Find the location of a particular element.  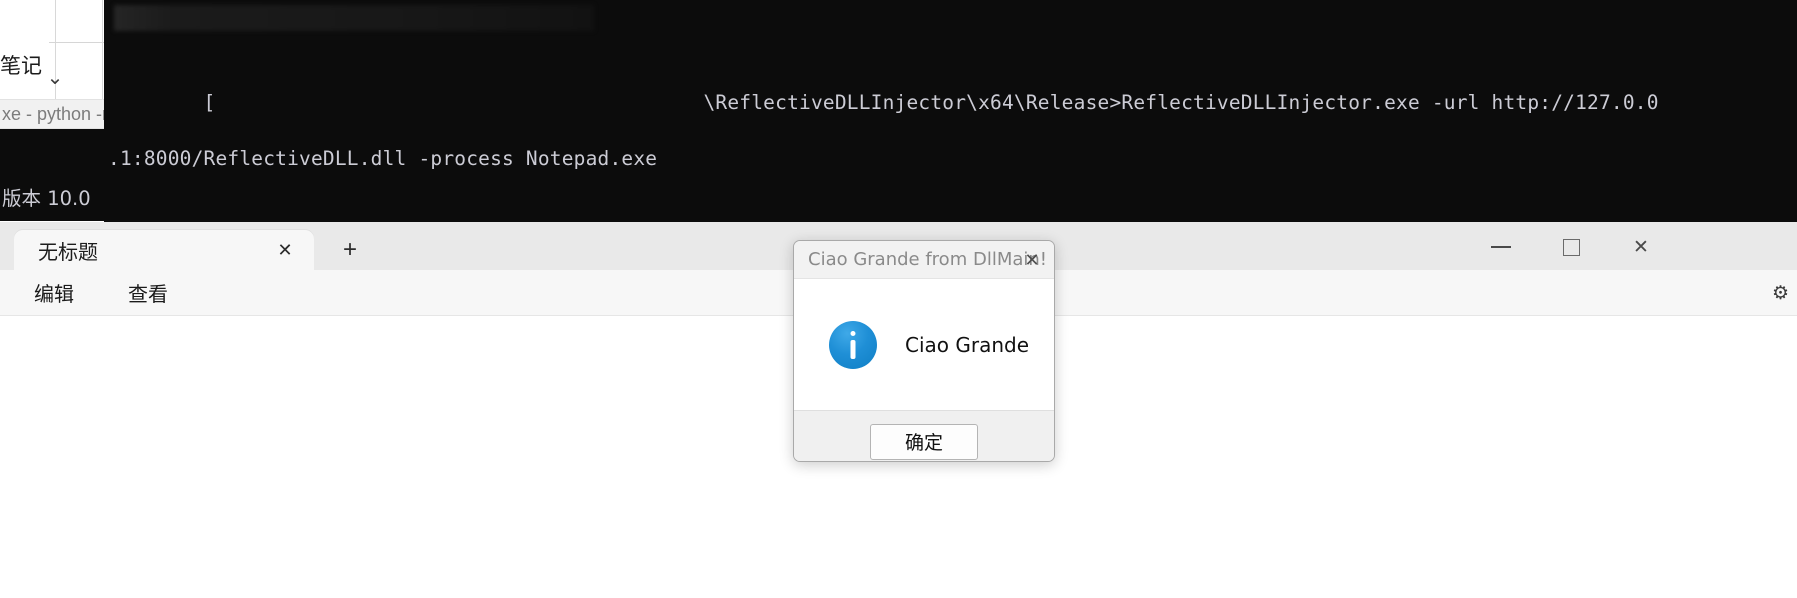

background-console-line: 版本 10.0 is located at coordinates (46, 199).